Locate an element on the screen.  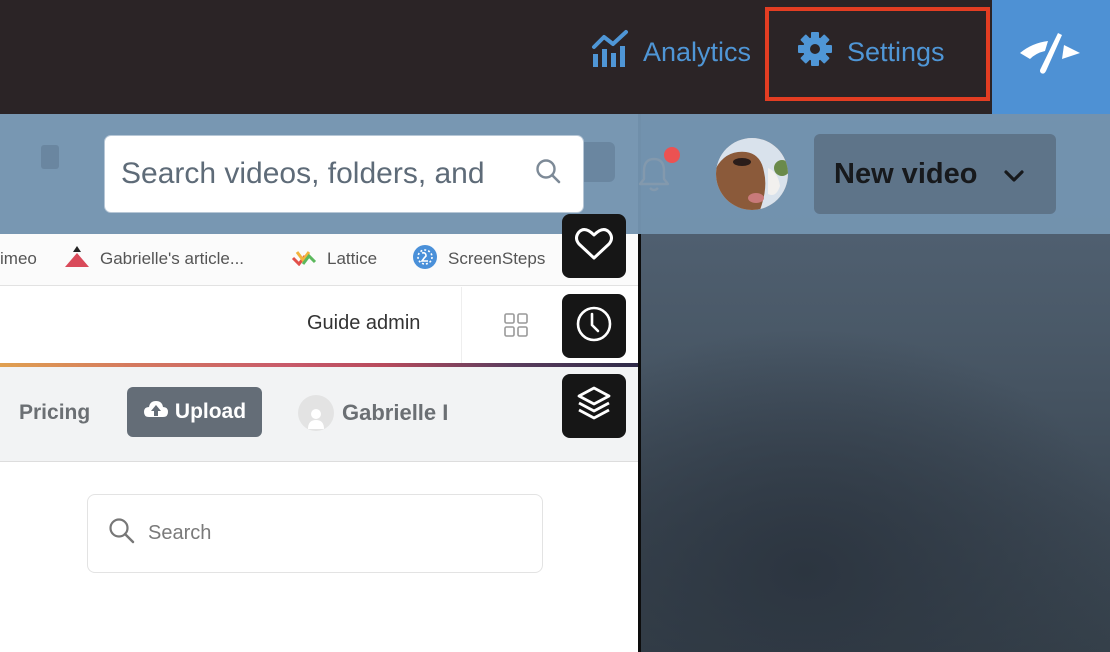
layers-icon is located at coordinates (594, 406).